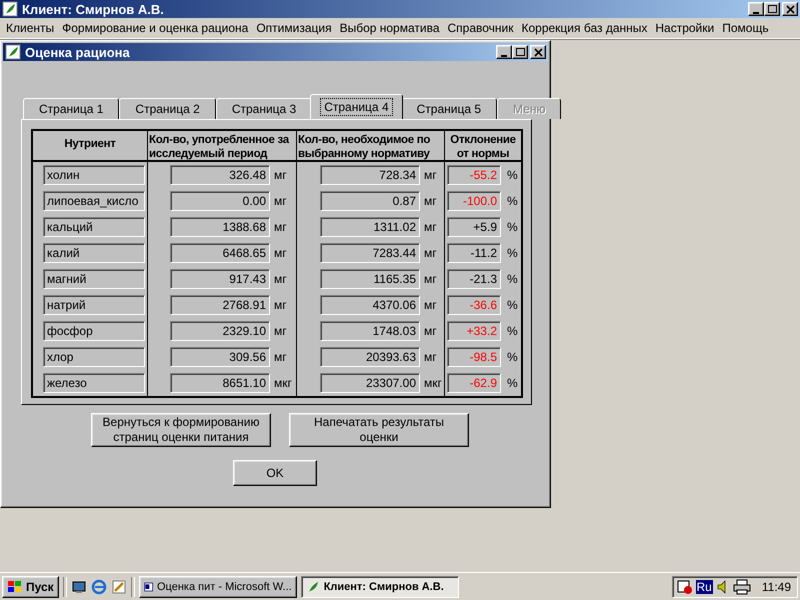 This screenshot has height=600, width=800. I want to click on tab: Страница 4, so click(356, 106).